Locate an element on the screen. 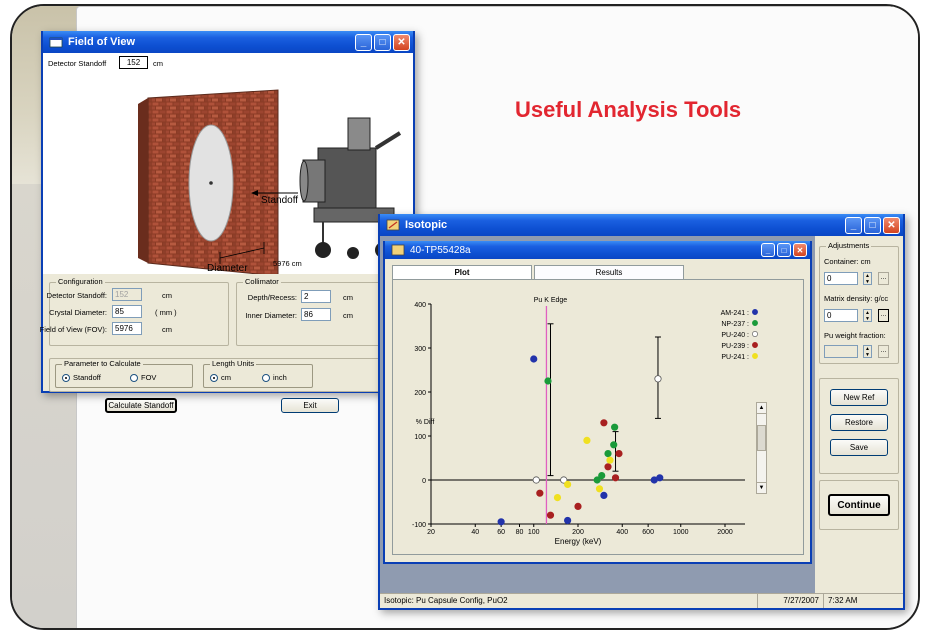  matrix-density-field: 0 is located at coordinates (841, 315).